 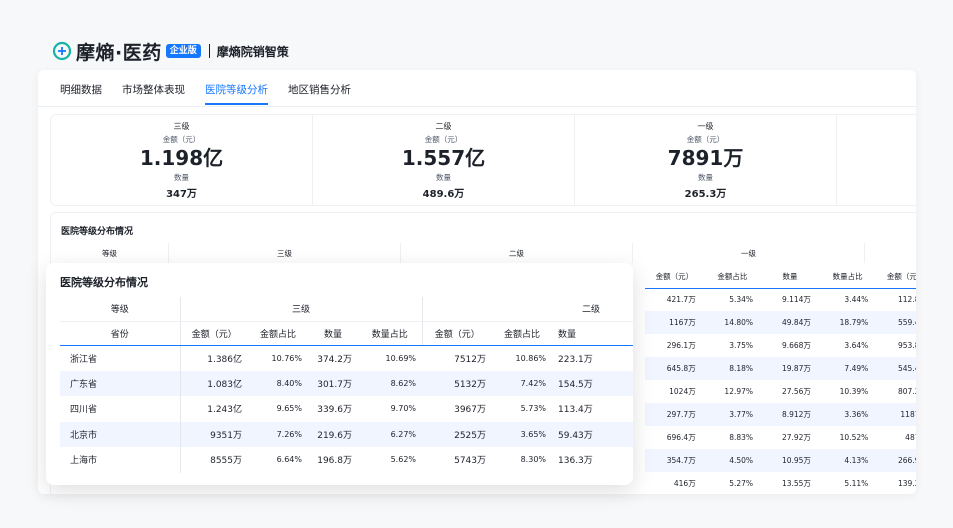 I want to click on table-cell: 219.6万, so click(x=333, y=434).